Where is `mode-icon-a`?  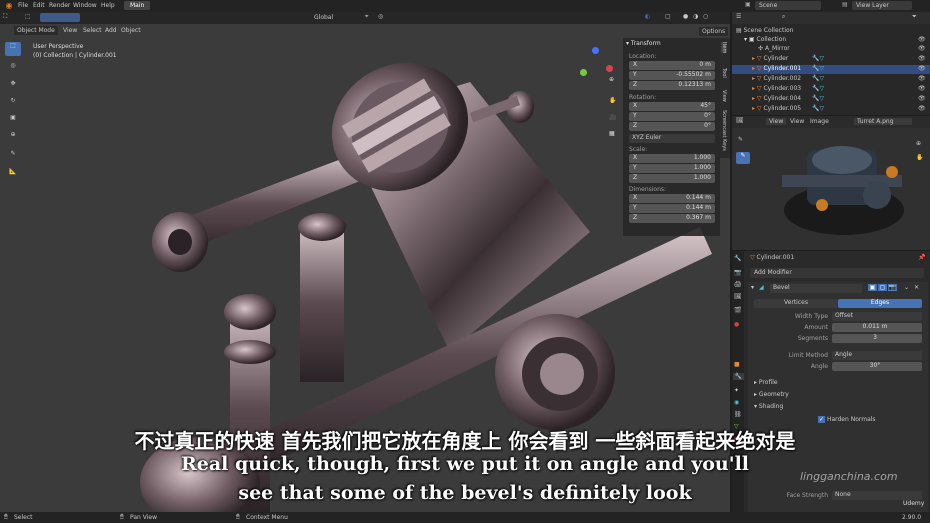 mode-icon-a is located at coordinates (60, 17).